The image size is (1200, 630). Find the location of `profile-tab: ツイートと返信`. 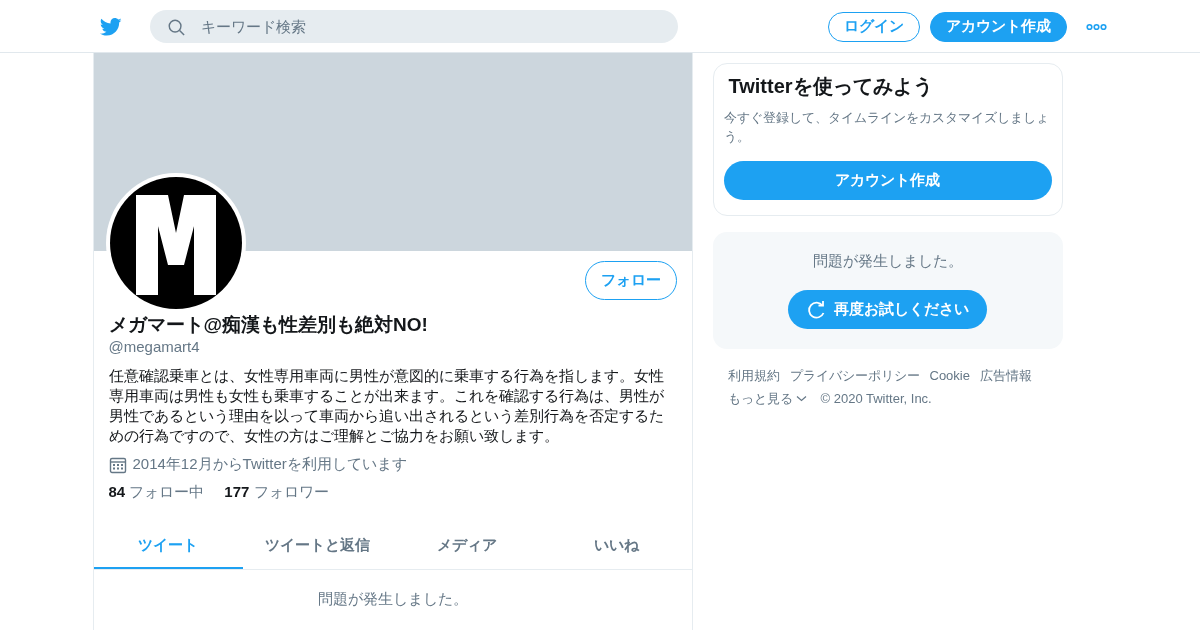

profile-tab: ツイートと返信 is located at coordinates (318, 544).